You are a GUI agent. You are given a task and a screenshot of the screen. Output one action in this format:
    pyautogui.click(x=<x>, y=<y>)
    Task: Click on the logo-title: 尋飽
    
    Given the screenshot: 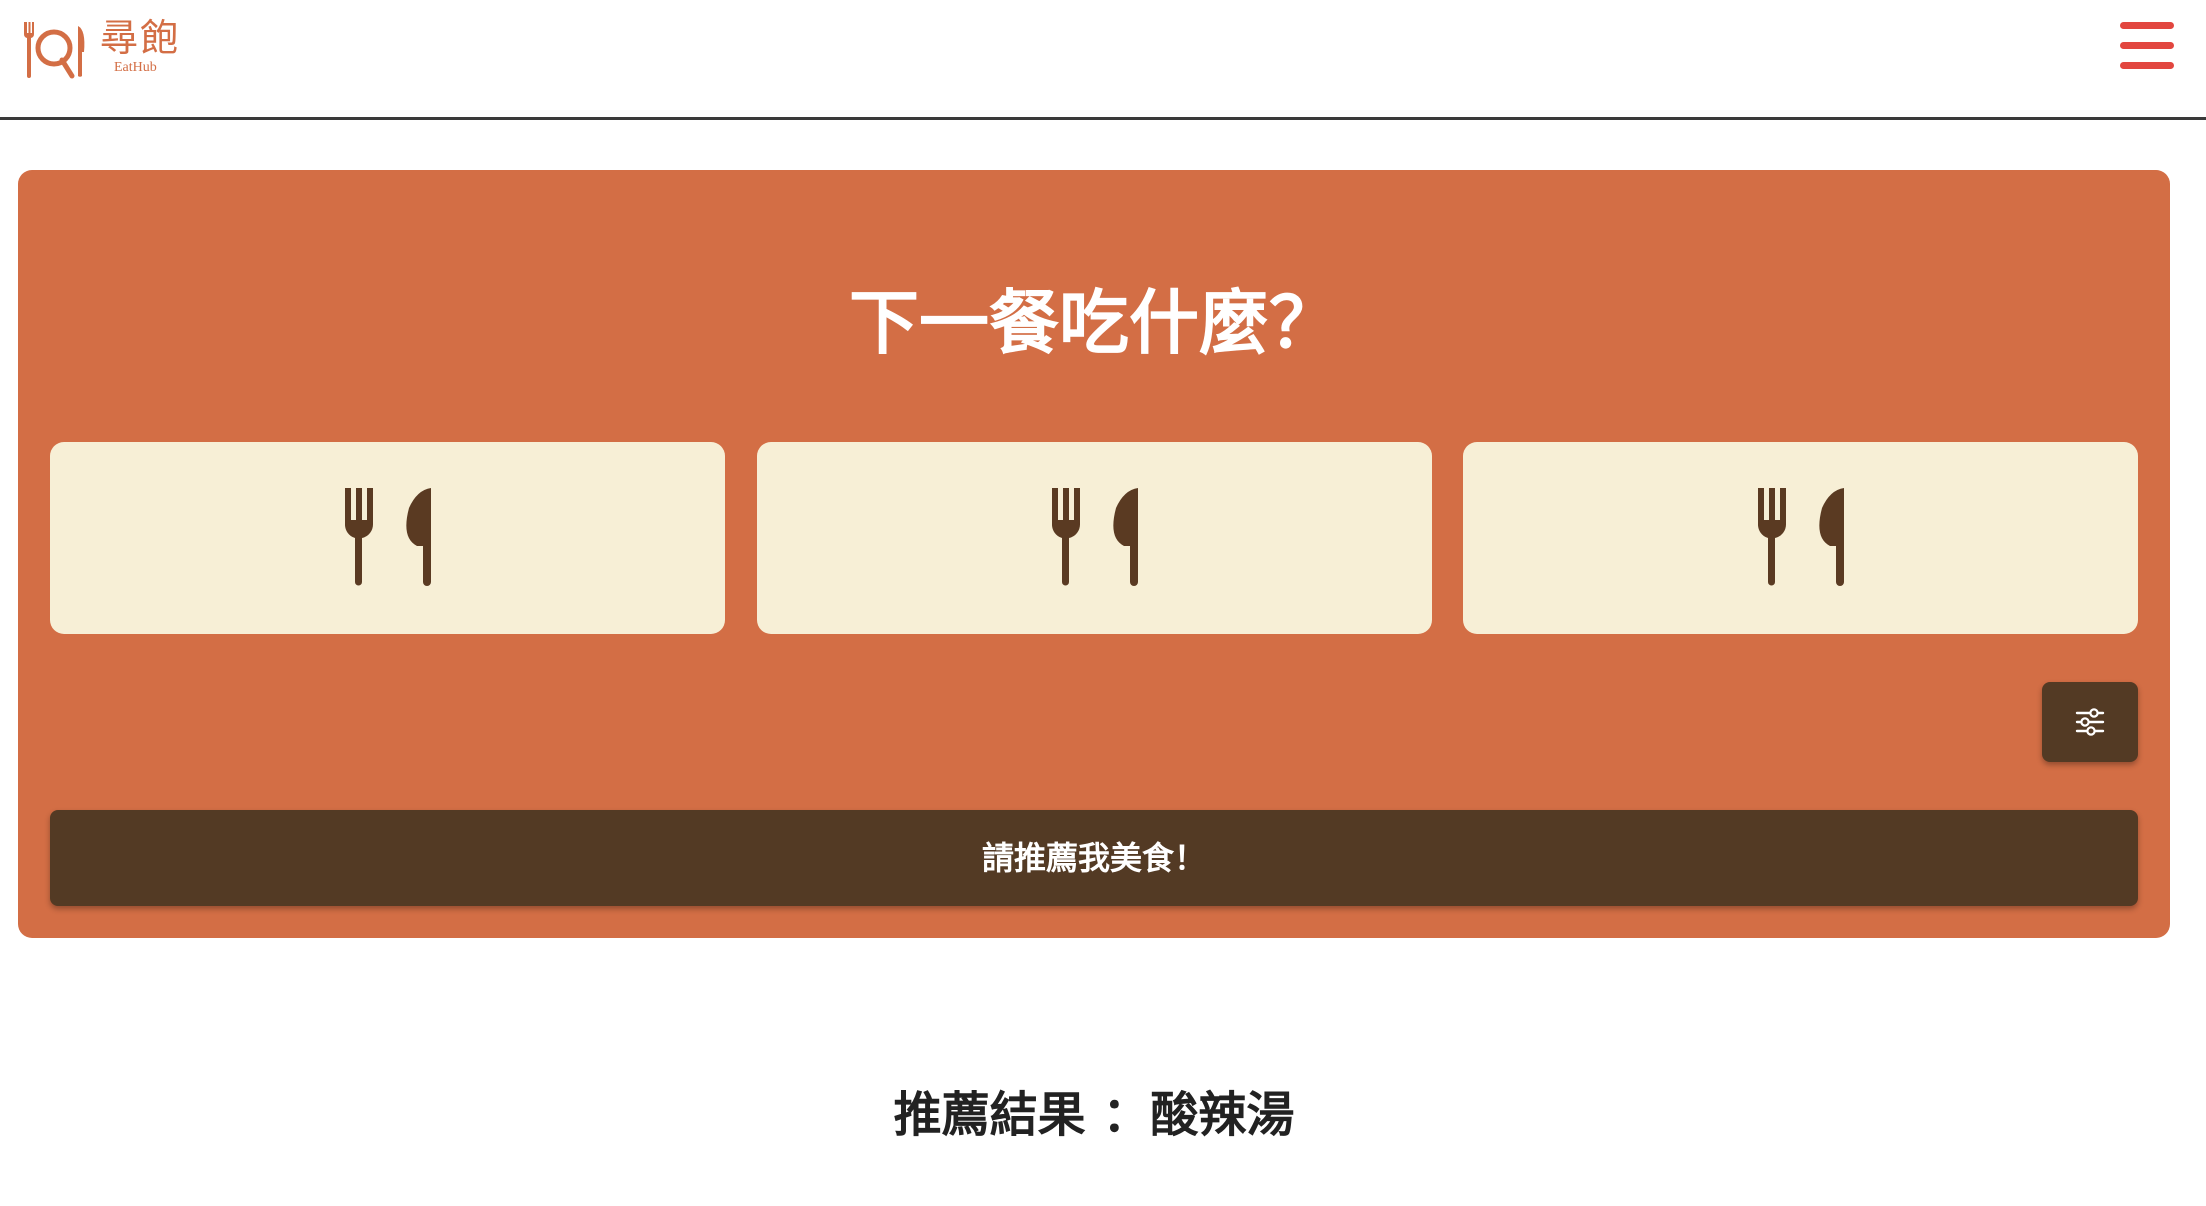 What is the action you would take?
    pyautogui.click(x=140, y=38)
    